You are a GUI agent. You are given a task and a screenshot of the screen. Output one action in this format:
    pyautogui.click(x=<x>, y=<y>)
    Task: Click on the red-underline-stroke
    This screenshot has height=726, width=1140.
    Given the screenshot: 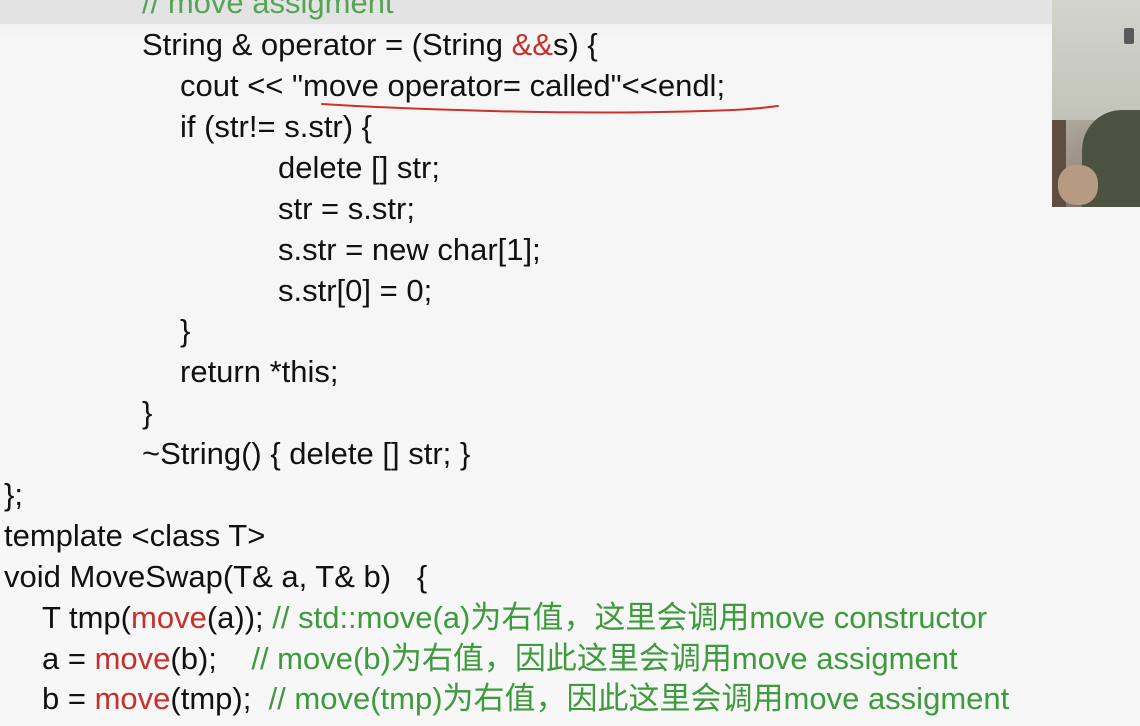 What is the action you would take?
    pyautogui.click(x=550, y=108)
    